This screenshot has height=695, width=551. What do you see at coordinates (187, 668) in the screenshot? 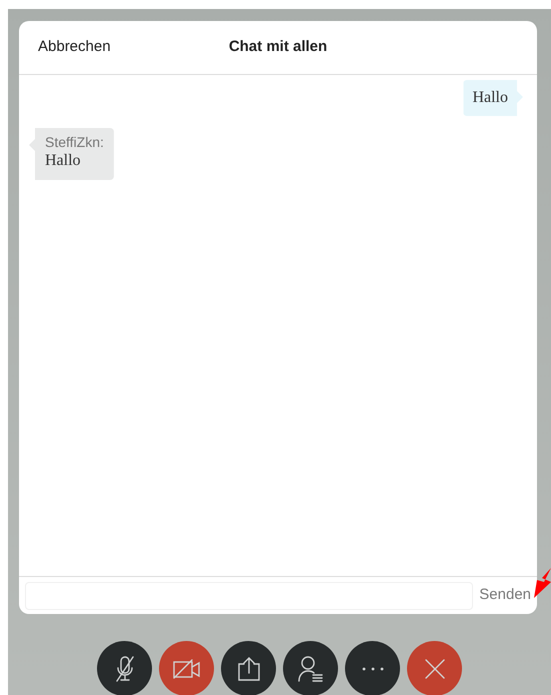
I see `camera-off-icon` at bounding box center [187, 668].